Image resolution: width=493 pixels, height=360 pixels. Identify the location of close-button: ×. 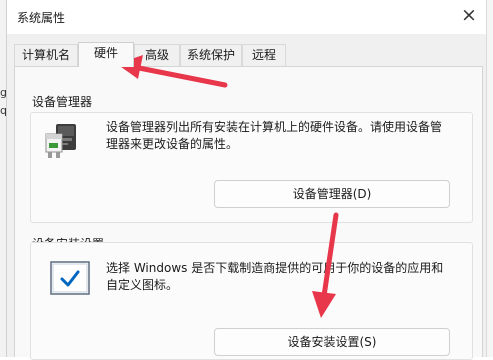
(469, 16).